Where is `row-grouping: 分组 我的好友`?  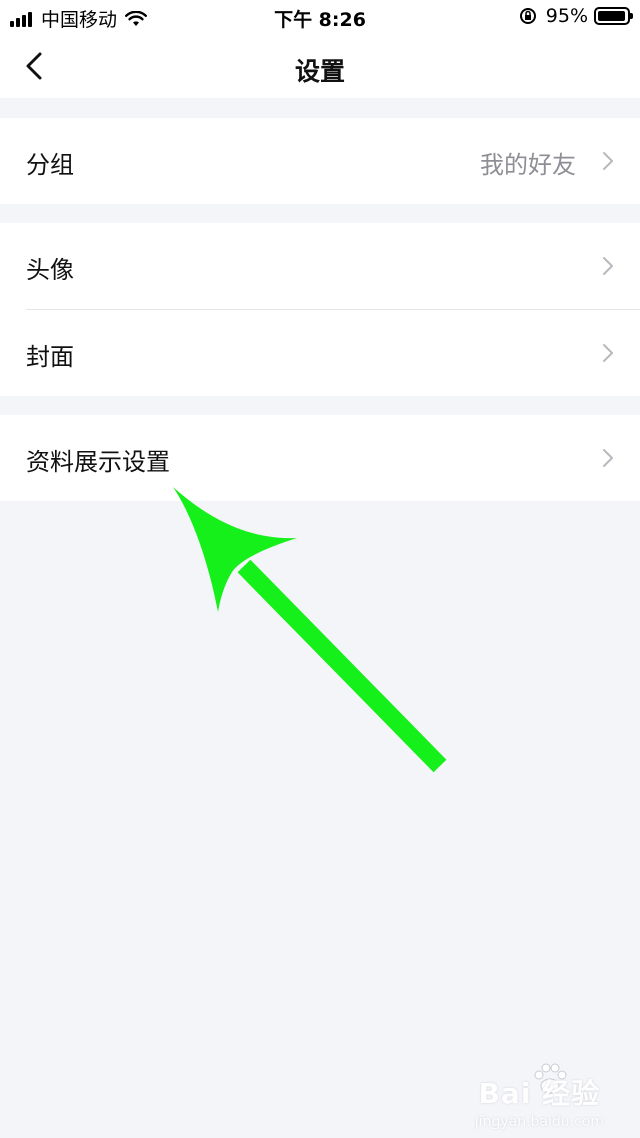
row-grouping: 分组 我的好友 is located at coordinates (320, 161).